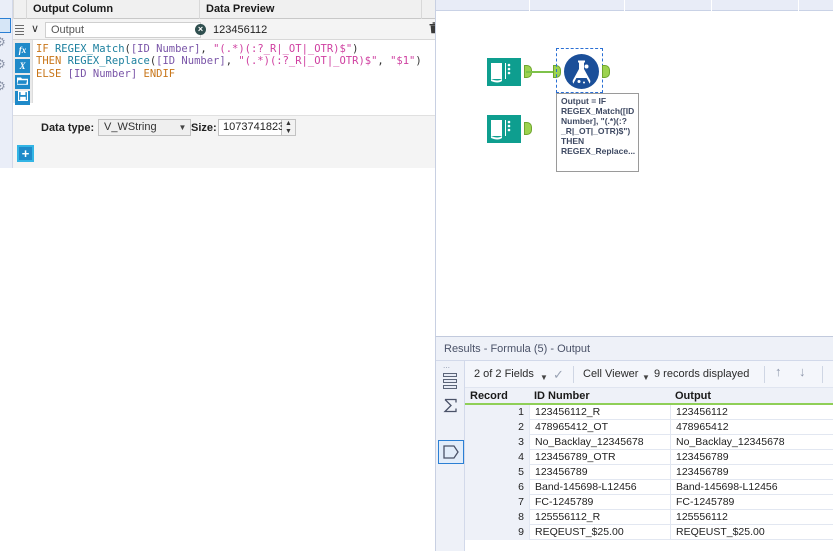 This screenshot has width=833, height=551. I want to click on cell-output: 478965412, so click(751, 427).